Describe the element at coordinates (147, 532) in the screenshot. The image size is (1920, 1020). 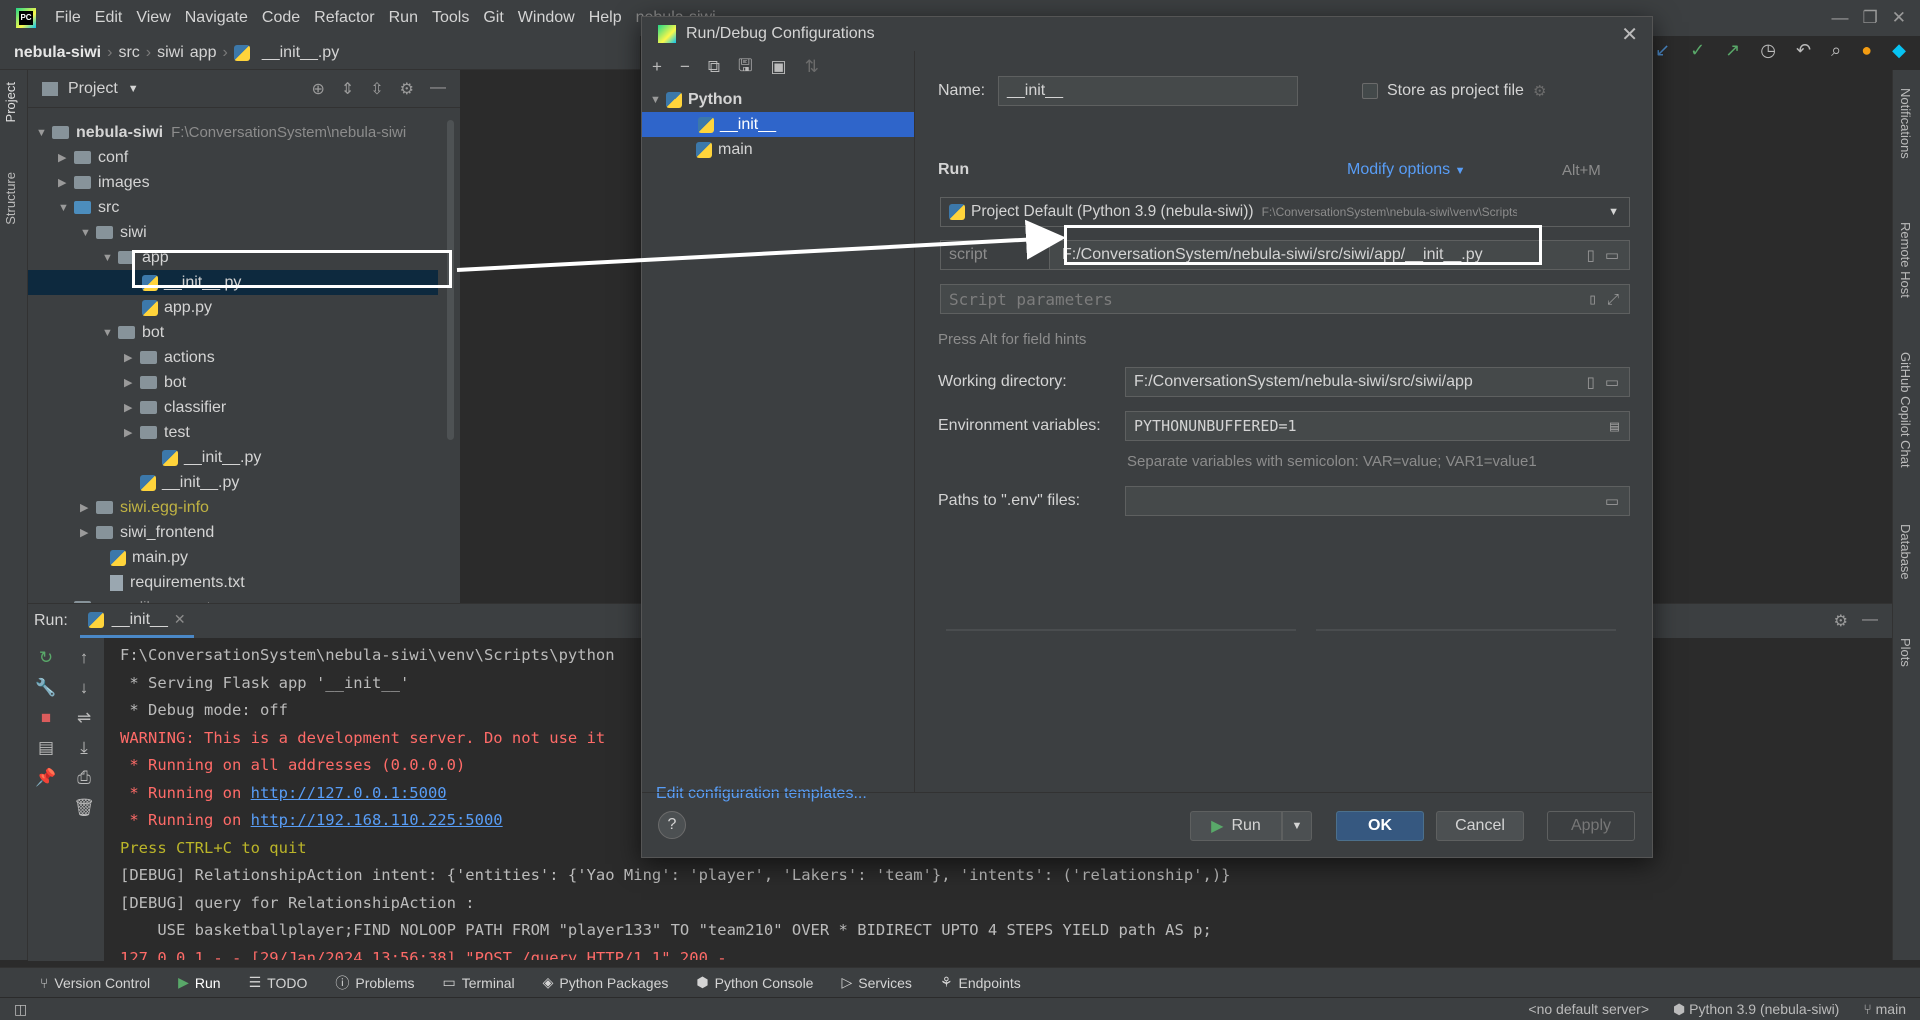
I see `tree-item: ▶ siwi_frontend` at that location.